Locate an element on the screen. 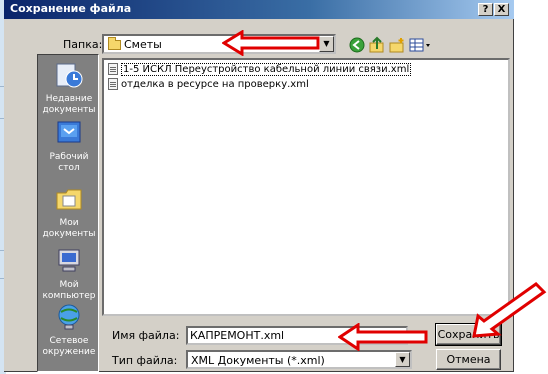  place-label: Мои документы is located at coordinates (69, 228).